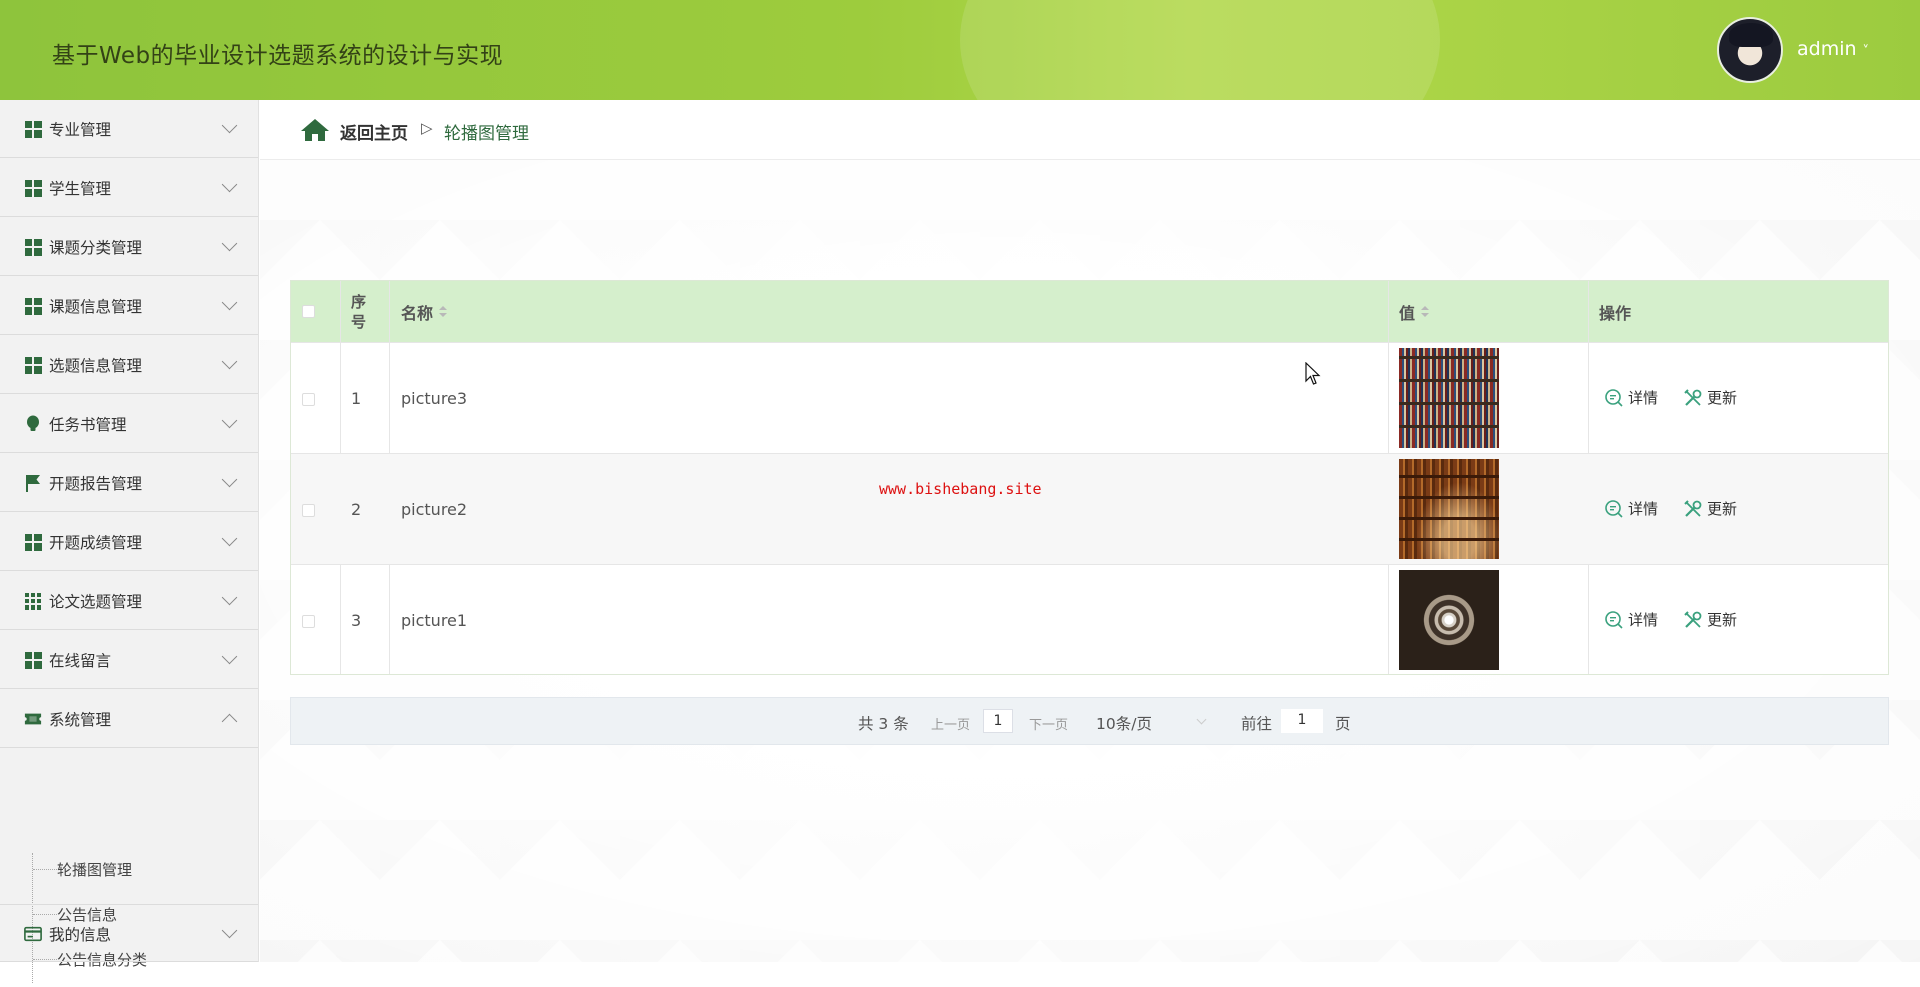  What do you see at coordinates (1750, 50) in the screenshot?
I see `user-avatar` at bounding box center [1750, 50].